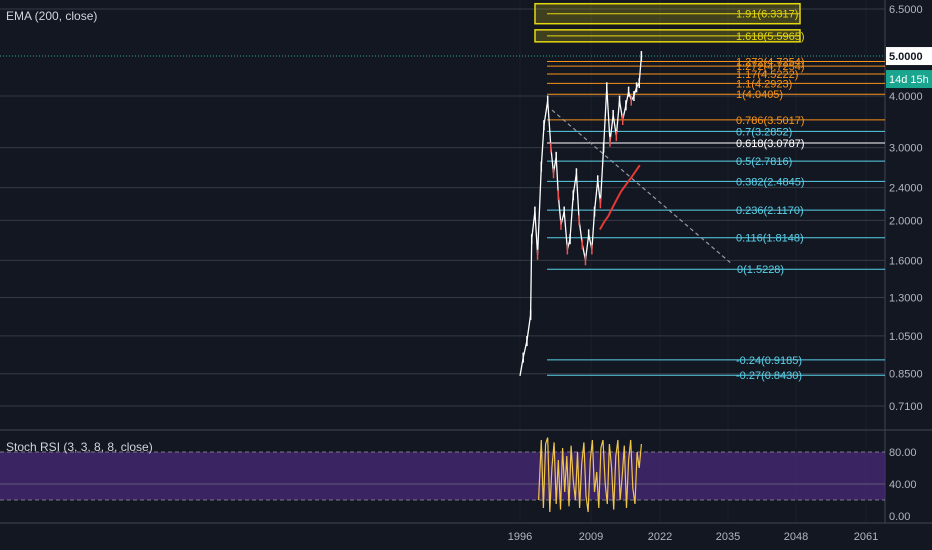 The height and width of the screenshot is (550, 932). I want to click on fib-level-label: 0(1.5228), so click(760, 270).